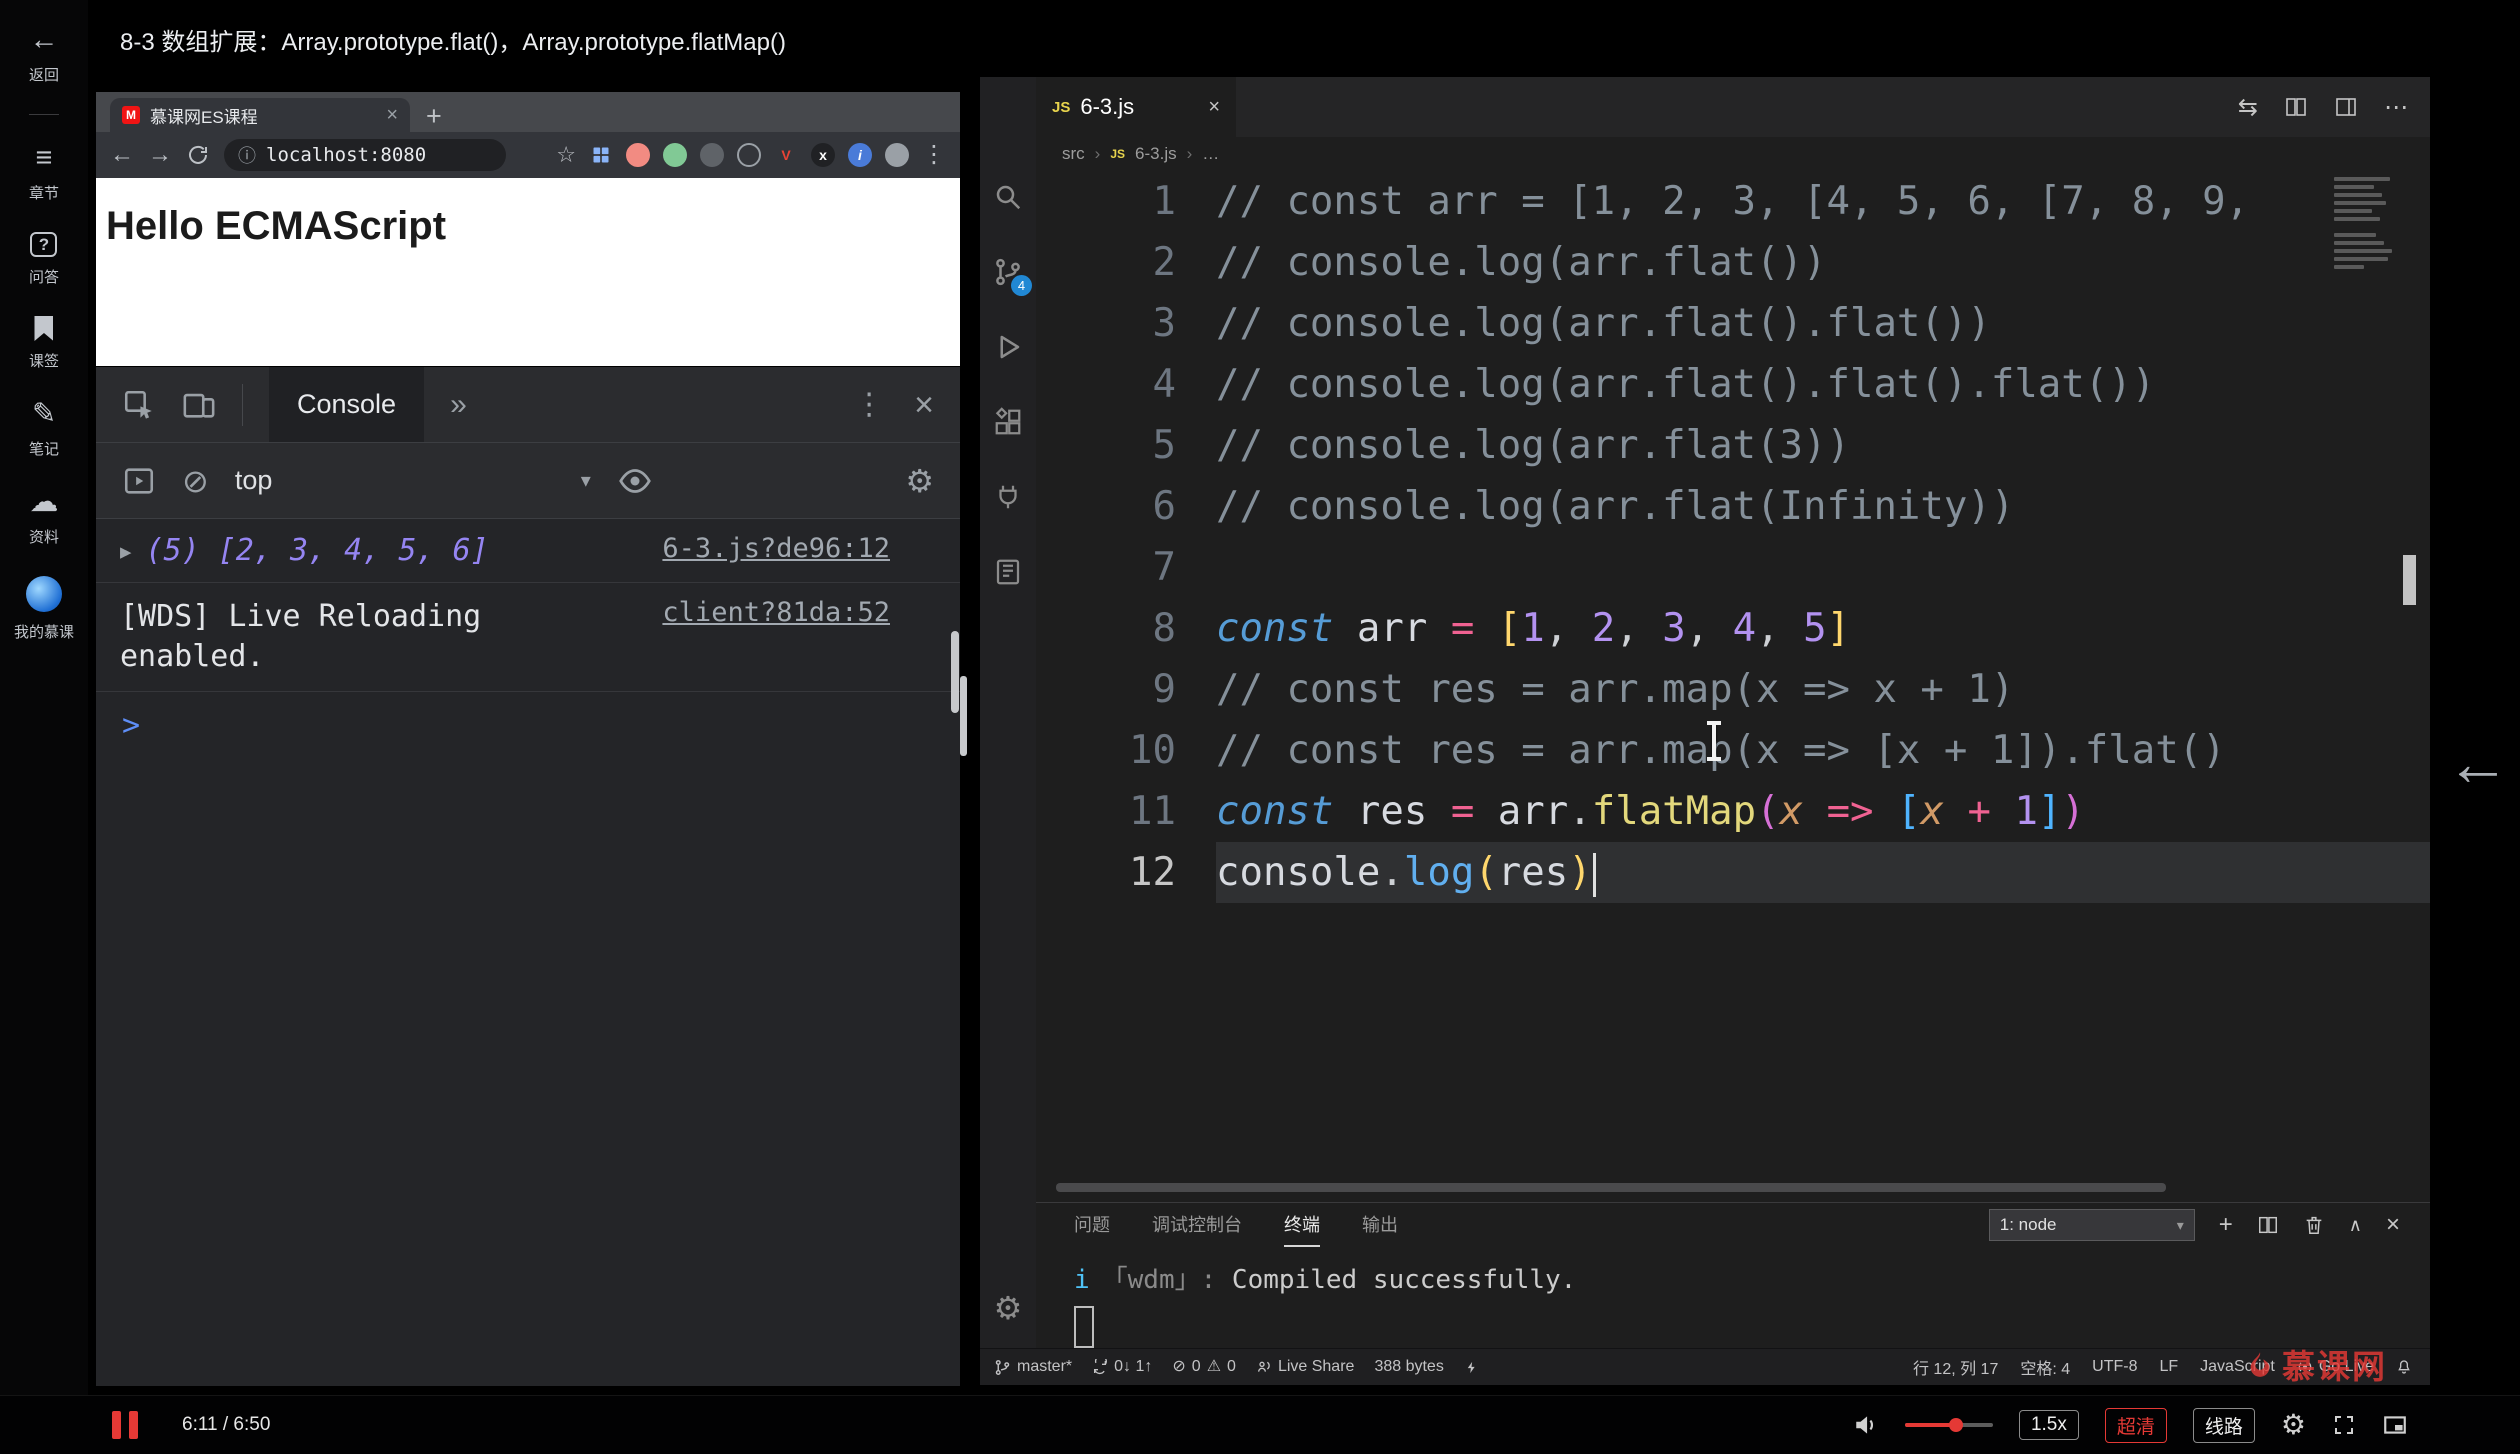  What do you see at coordinates (919, 481) in the screenshot?
I see `gear-icon: ⚙` at bounding box center [919, 481].